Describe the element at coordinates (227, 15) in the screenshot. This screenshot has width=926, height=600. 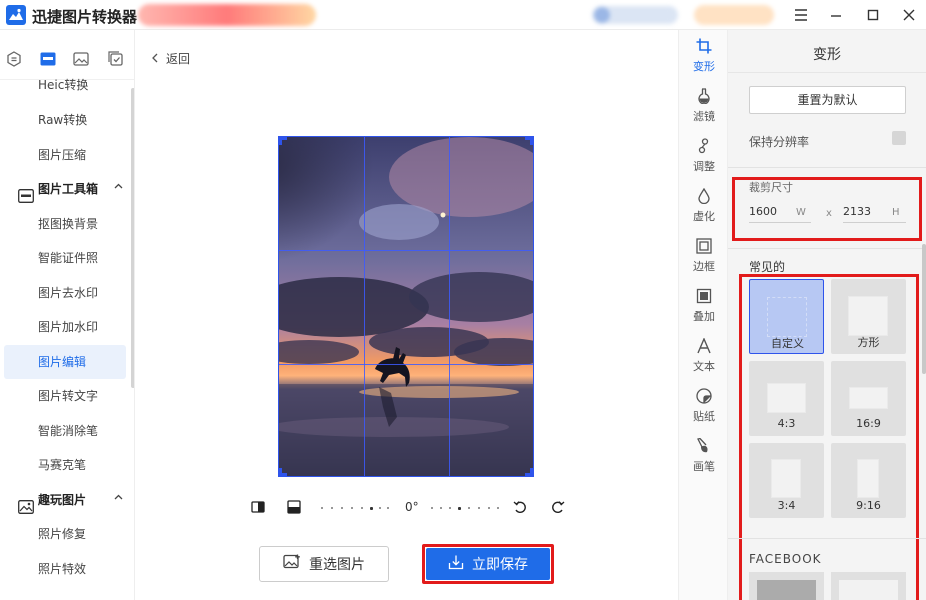
I see `promo-banner` at that location.